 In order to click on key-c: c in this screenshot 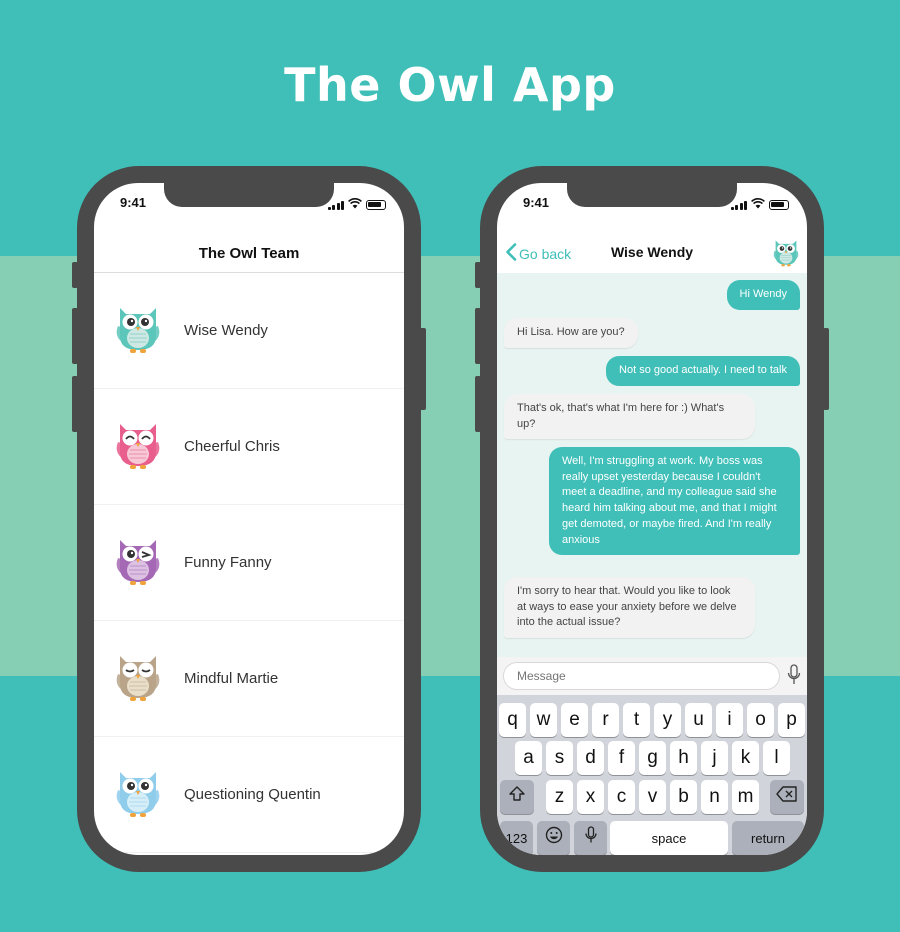, I will do `click(621, 797)`.